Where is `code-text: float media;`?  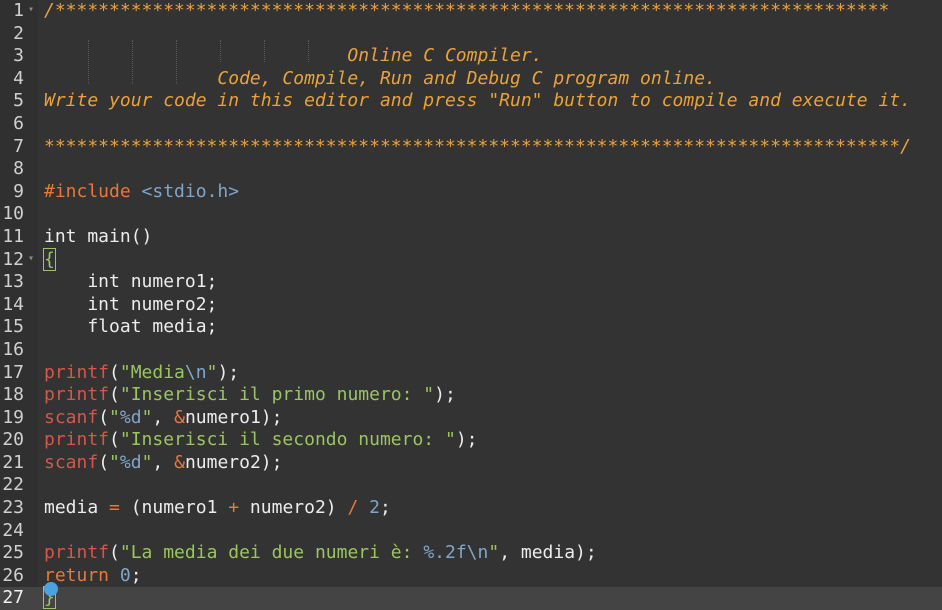
code-text: float media; is located at coordinates (130, 327).